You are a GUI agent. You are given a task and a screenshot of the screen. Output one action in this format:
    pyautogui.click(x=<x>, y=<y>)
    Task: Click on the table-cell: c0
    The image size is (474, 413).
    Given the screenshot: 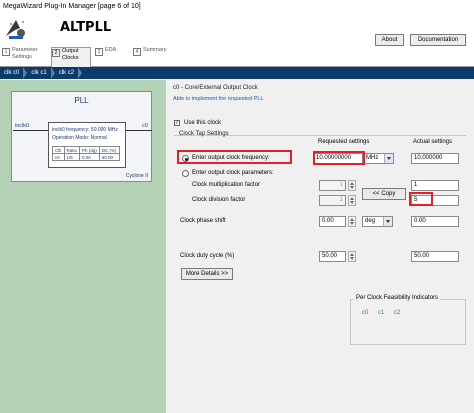 What is the action you would take?
    pyautogui.click(x=58, y=157)
    